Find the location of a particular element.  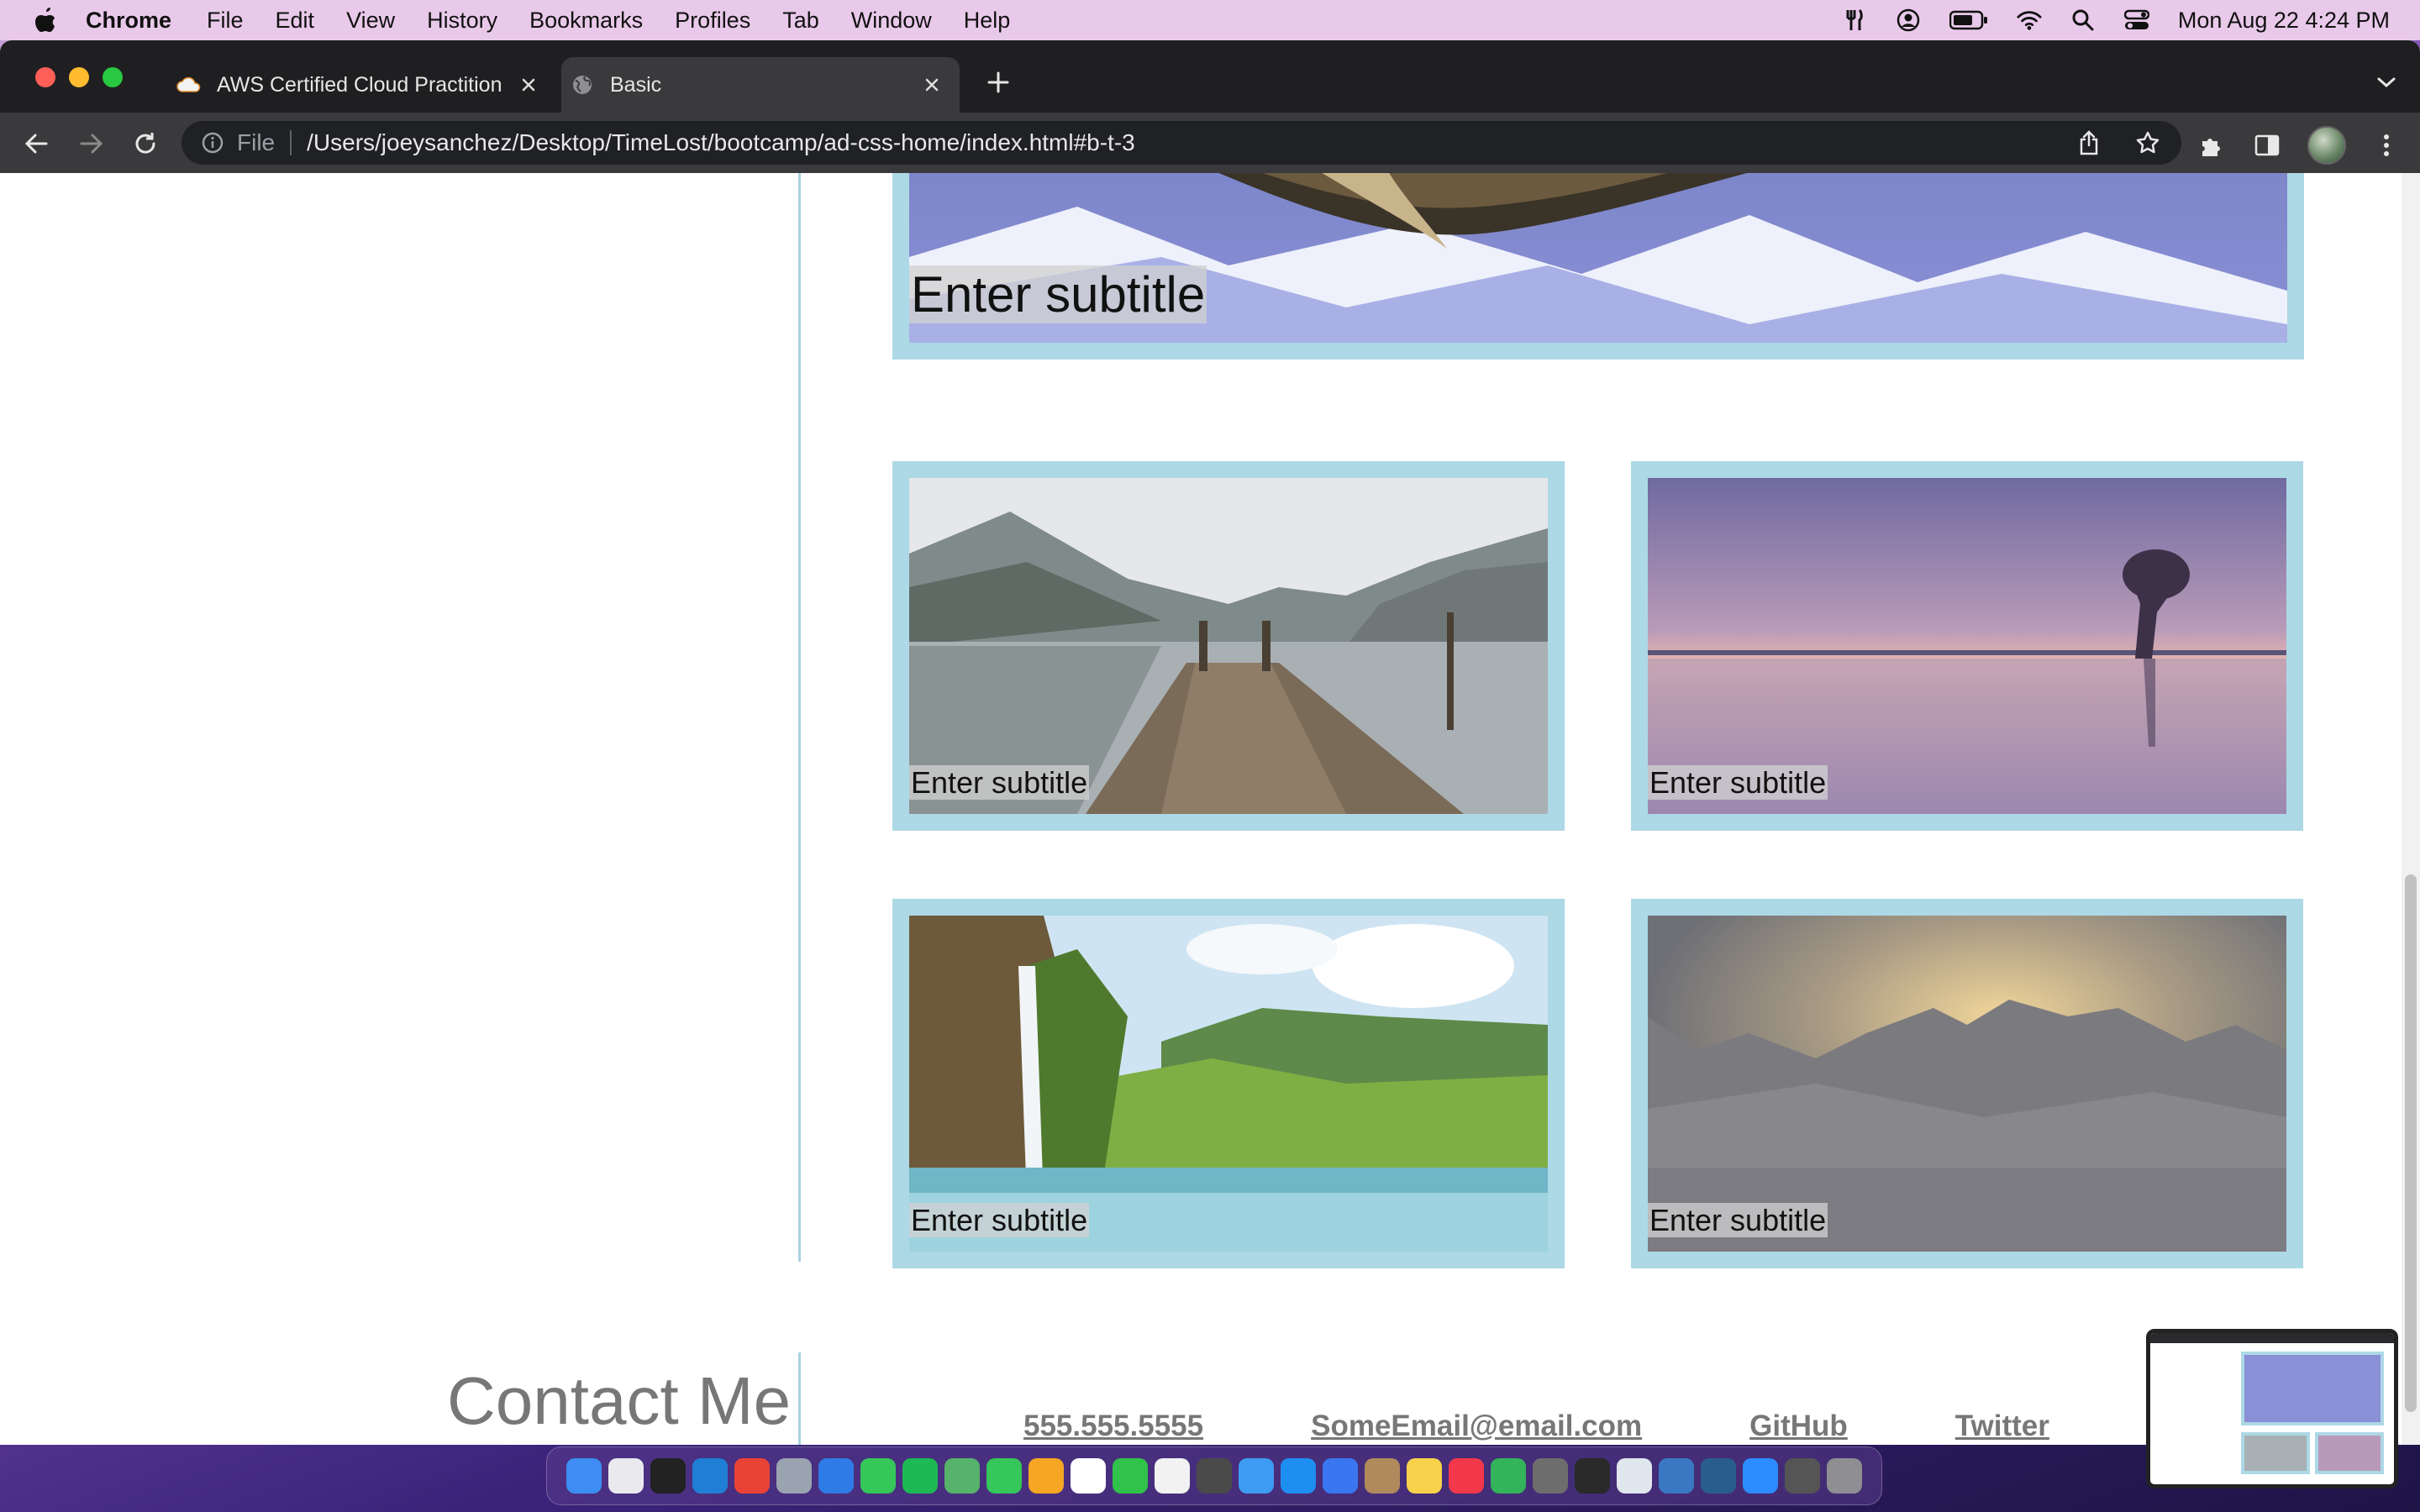

scrollbar-thumb is located at coordinates (2411, 1143).